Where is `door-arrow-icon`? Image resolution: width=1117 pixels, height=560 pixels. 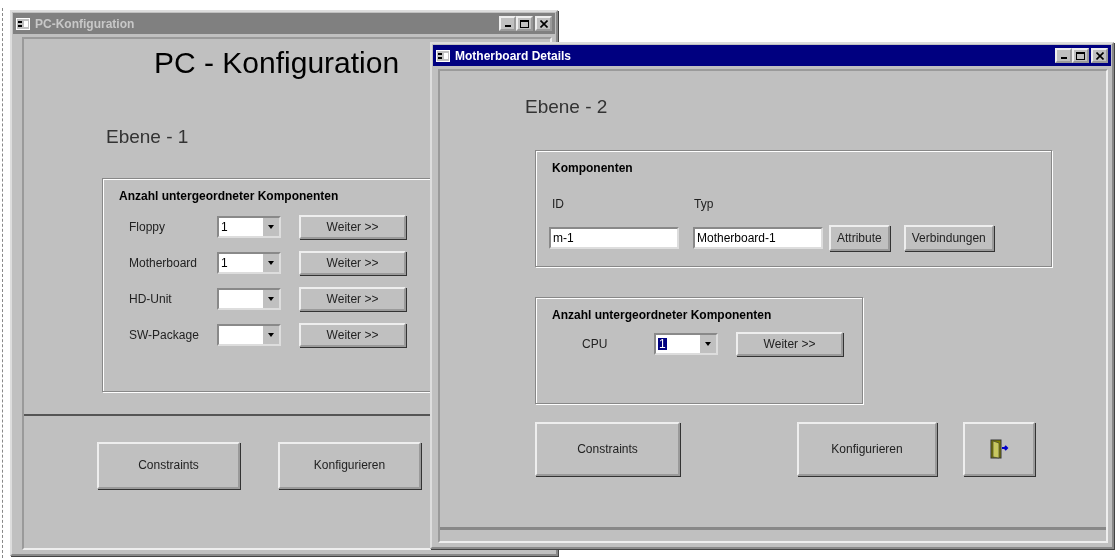
door-arrow-icon is located at coordinates (999, 448).